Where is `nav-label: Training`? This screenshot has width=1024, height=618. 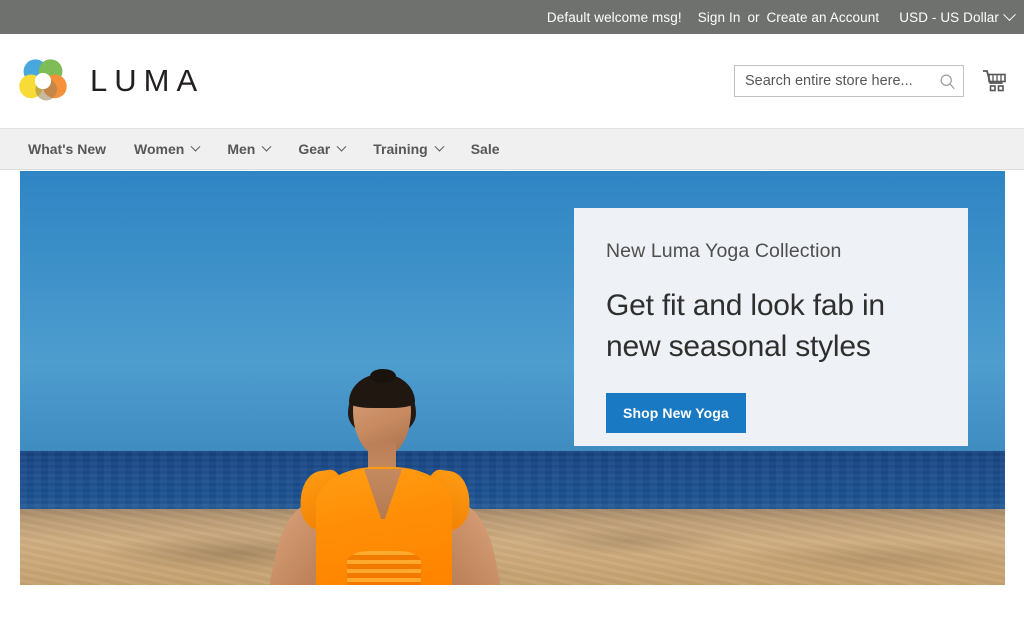 nav-label: Training is located at coordinates (400, 149).